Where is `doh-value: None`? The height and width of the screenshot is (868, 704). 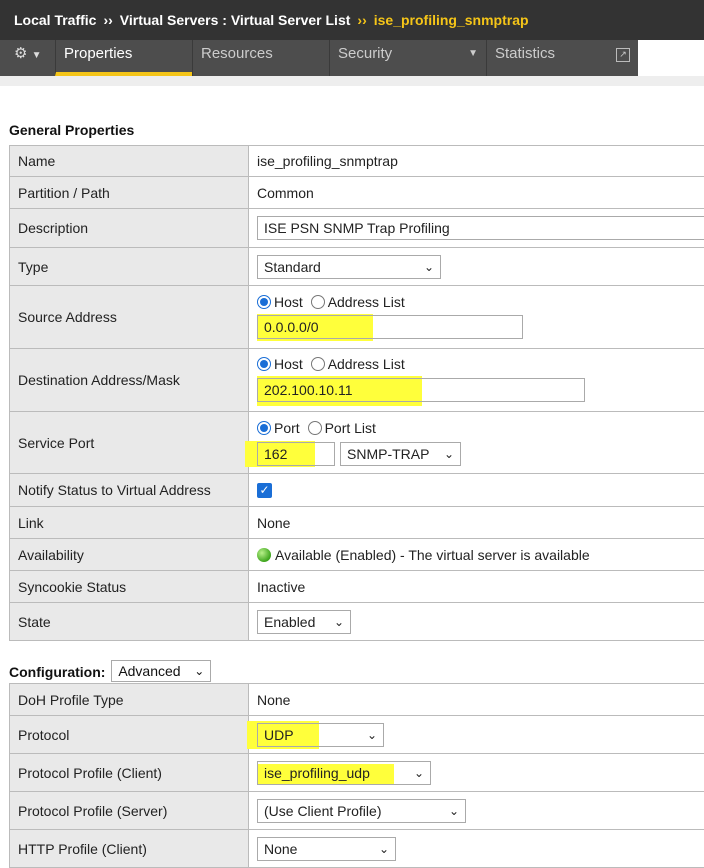 doh-value: None is located at coordinates (476, 700).